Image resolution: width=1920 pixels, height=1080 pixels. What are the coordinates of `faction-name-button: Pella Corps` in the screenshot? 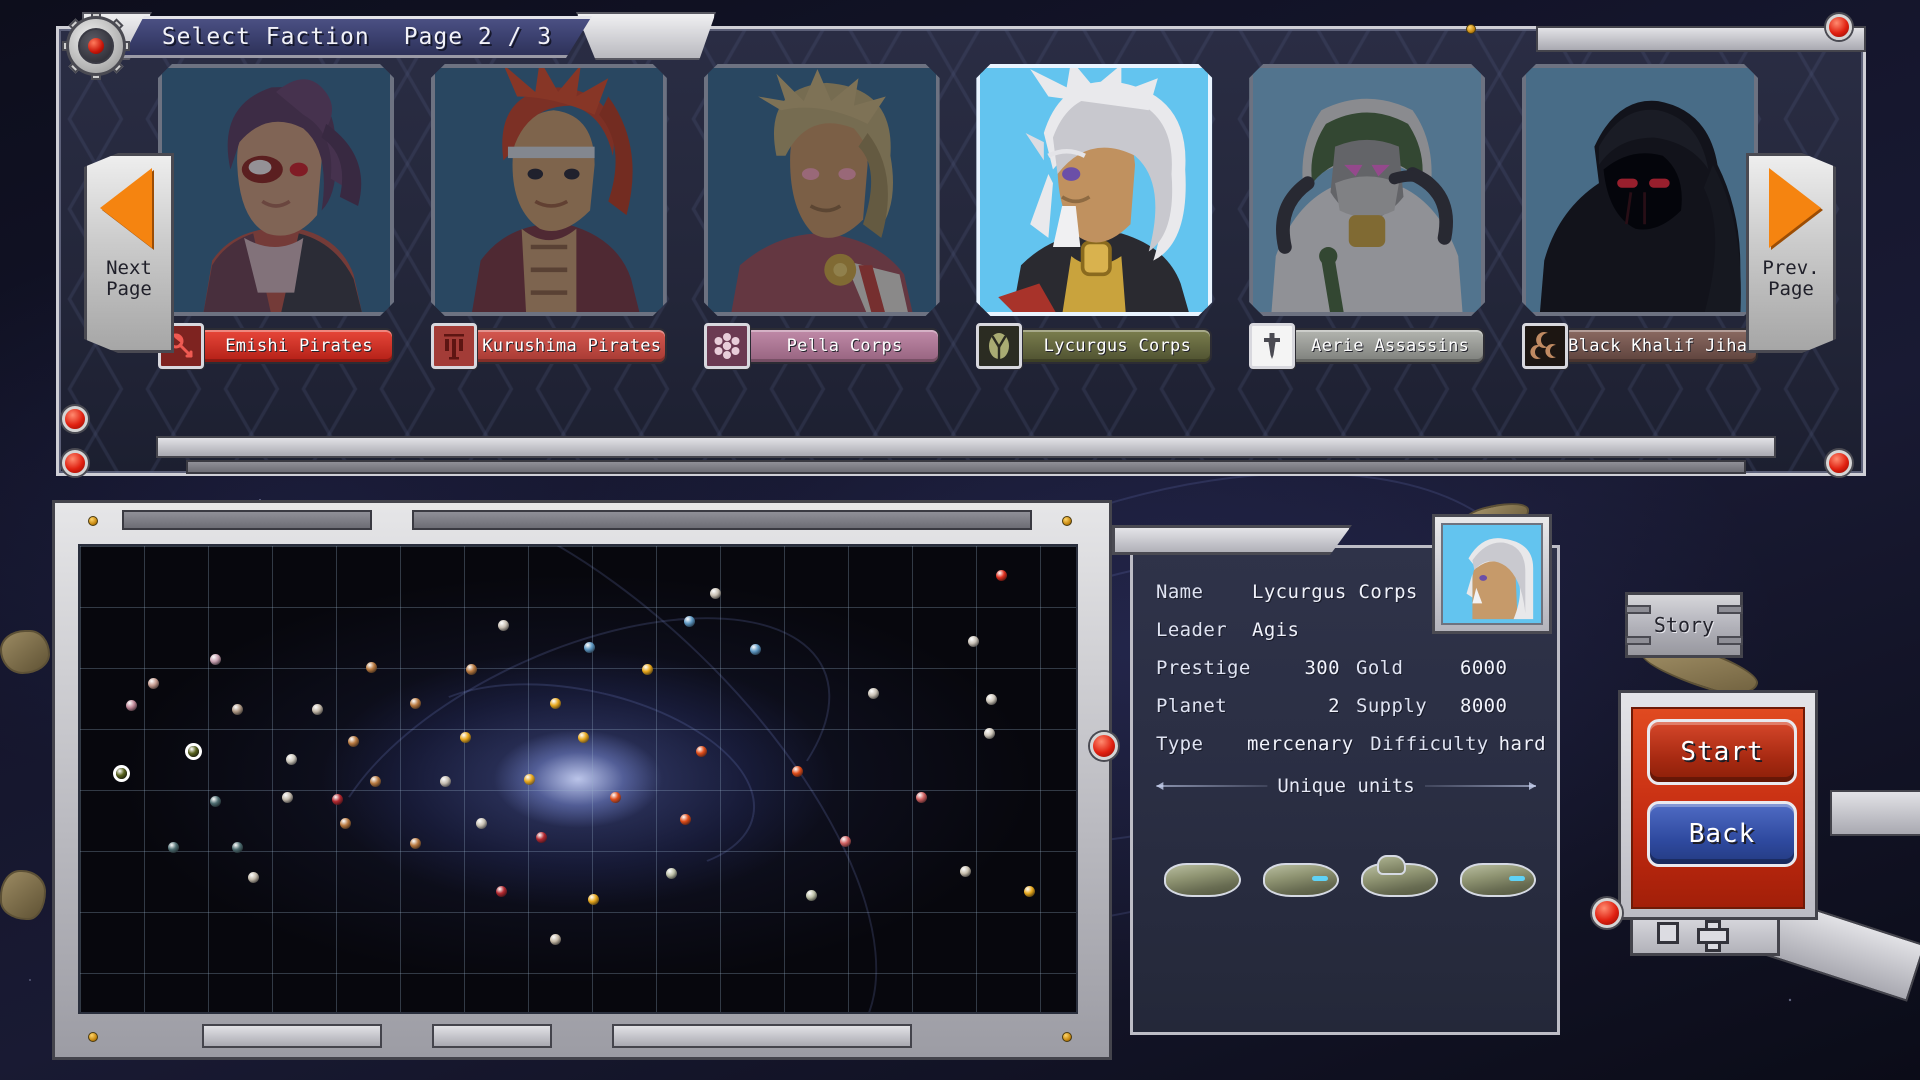 It's located at (841, 346).